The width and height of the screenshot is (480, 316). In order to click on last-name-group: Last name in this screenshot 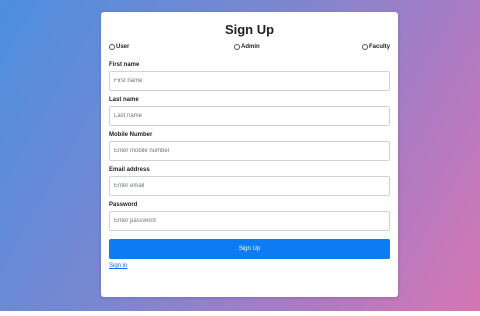, I will do `click(249, 111)`.